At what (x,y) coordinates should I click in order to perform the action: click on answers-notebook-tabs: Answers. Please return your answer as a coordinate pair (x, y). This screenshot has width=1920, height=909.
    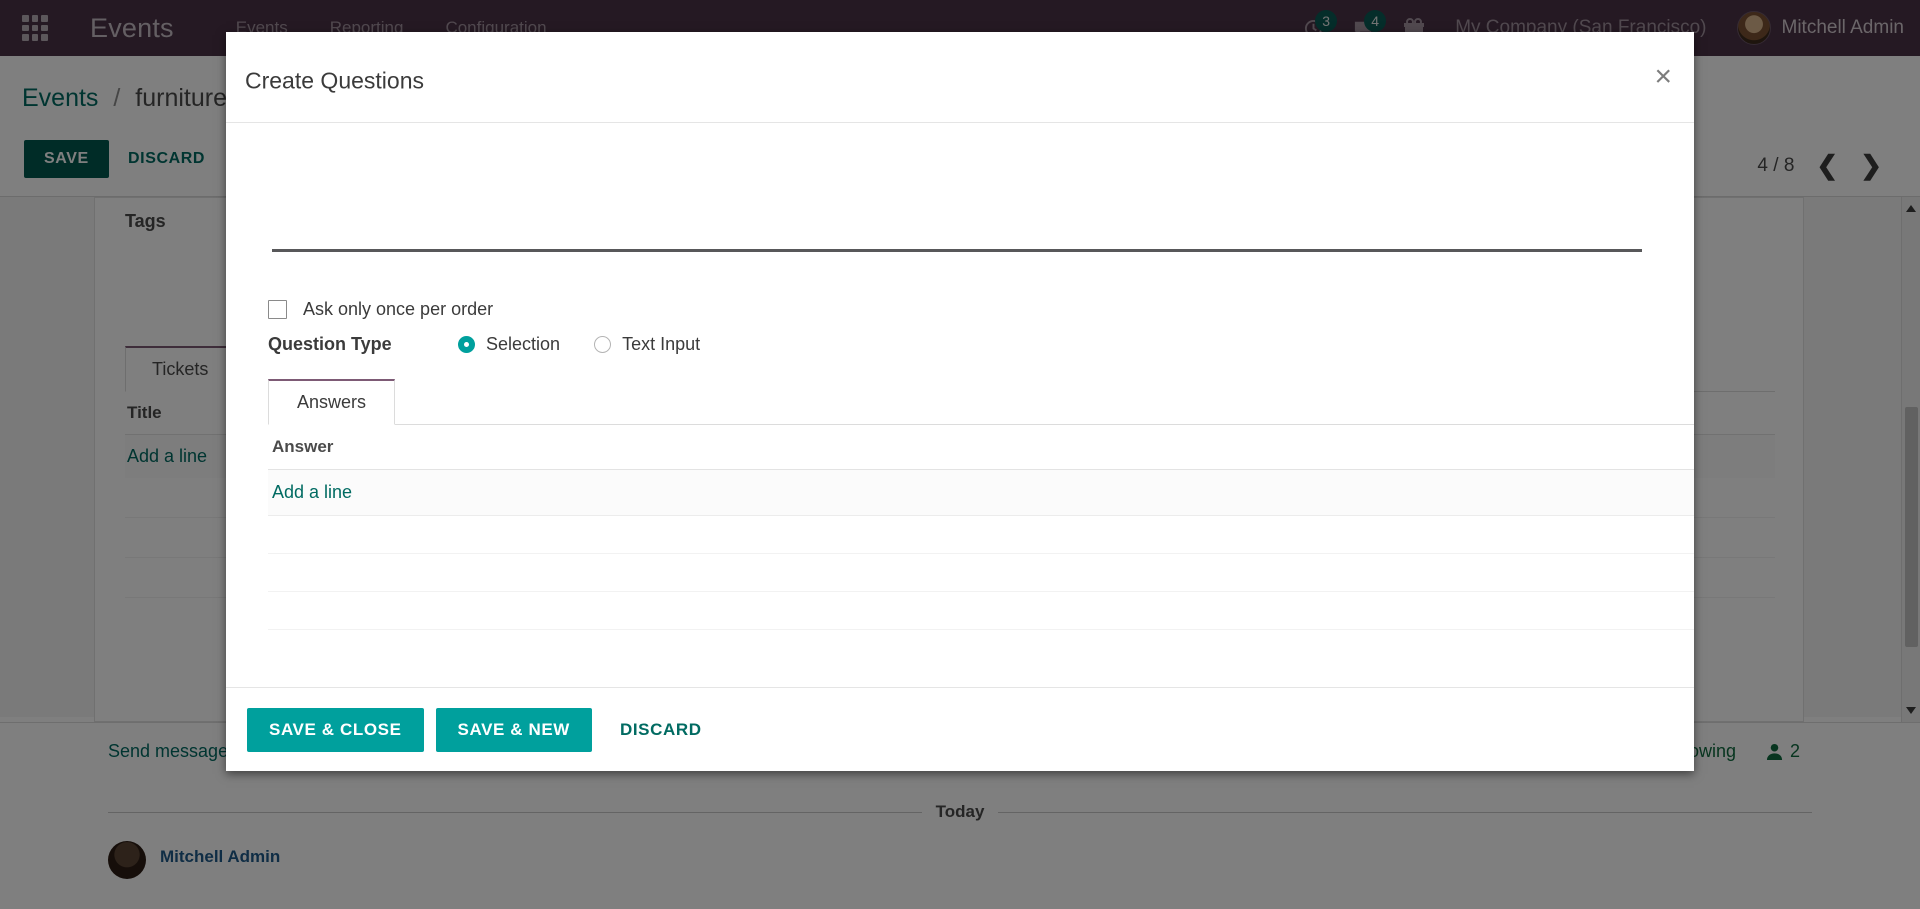
    Looking at the image, I should click on (981, 402).